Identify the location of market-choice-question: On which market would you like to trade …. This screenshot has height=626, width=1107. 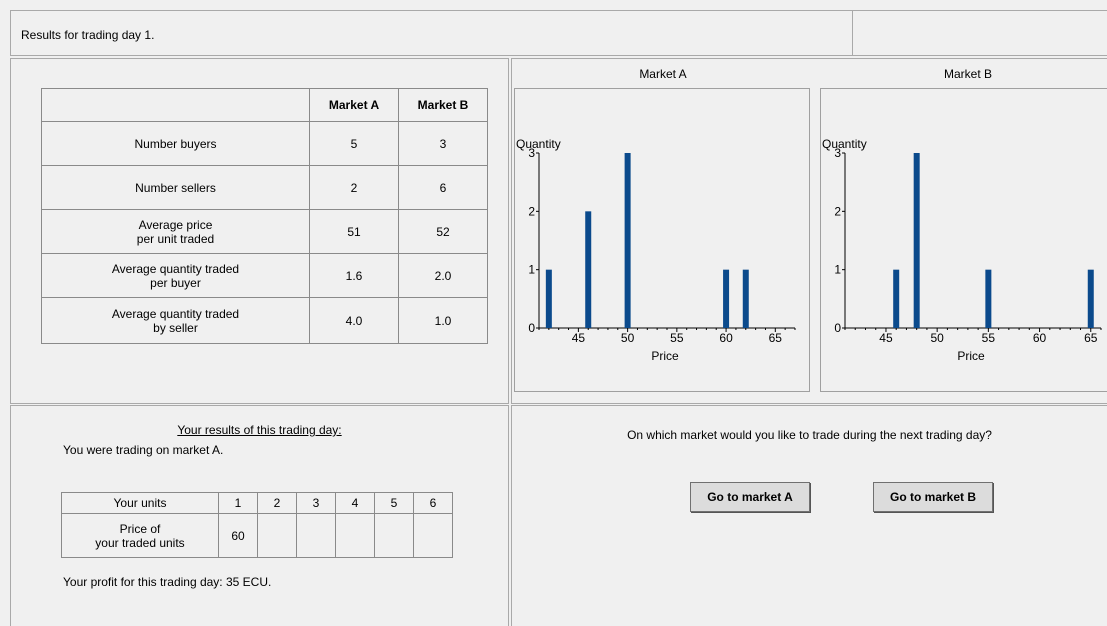
(809, 435).